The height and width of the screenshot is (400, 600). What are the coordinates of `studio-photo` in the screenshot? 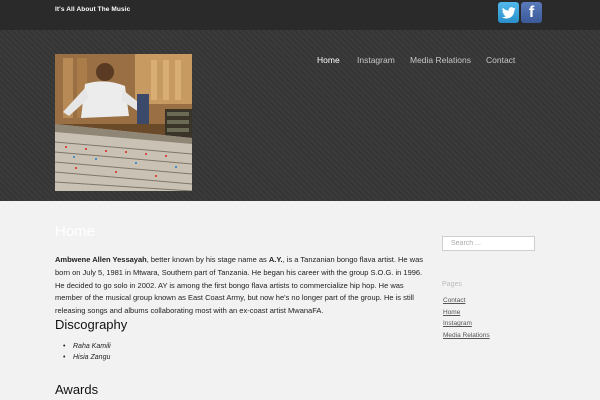 It's located at (123, 122).